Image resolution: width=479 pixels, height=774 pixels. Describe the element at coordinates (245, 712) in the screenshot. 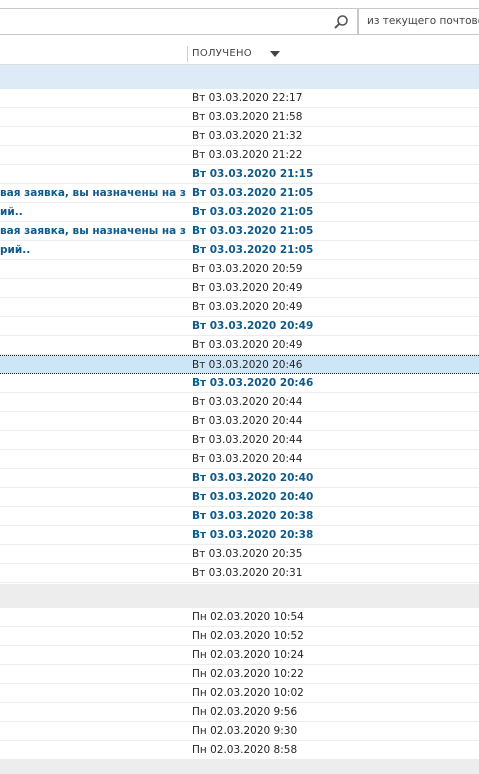

I see `message-received-date: Пн 02.03.2020 9:56` at that location.